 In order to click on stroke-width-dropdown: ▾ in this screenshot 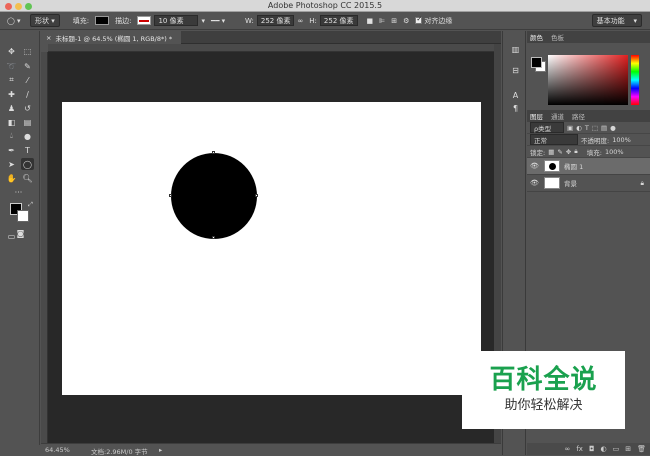, I will do `click(203, 20)`.